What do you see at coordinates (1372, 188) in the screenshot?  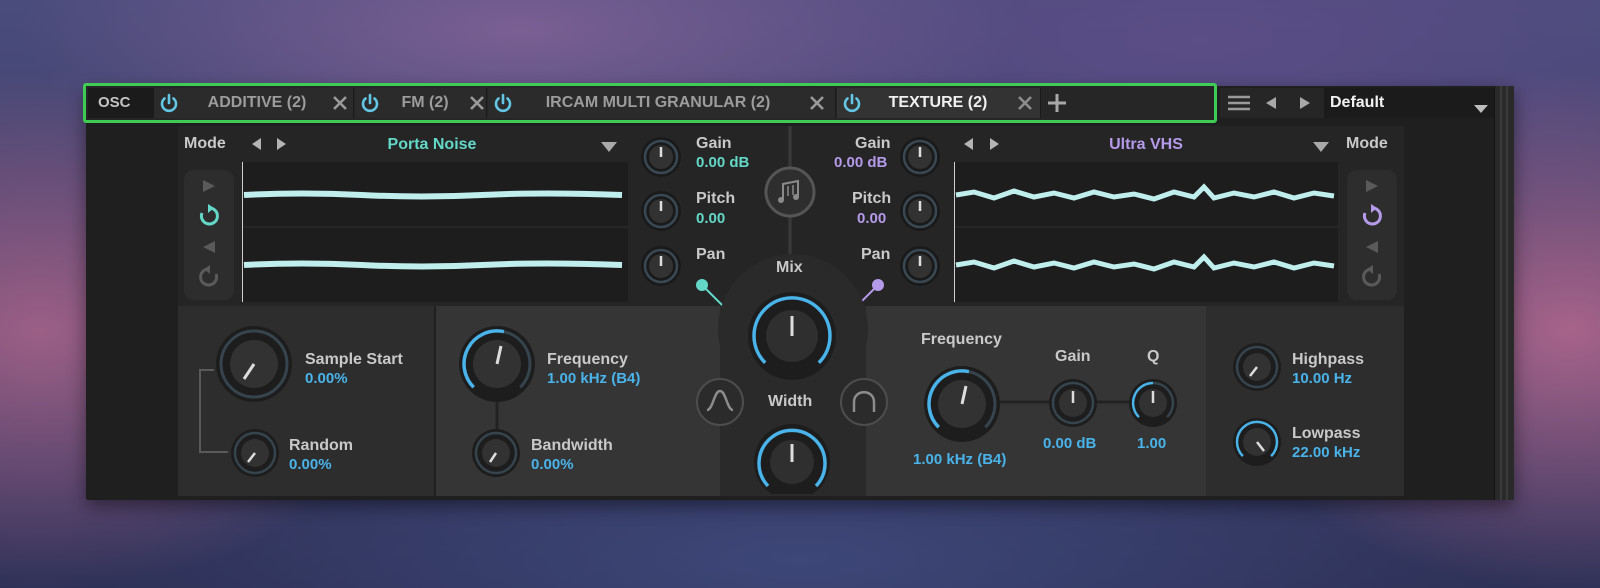 I see `play-icon` at bounding box center [1372, 188].